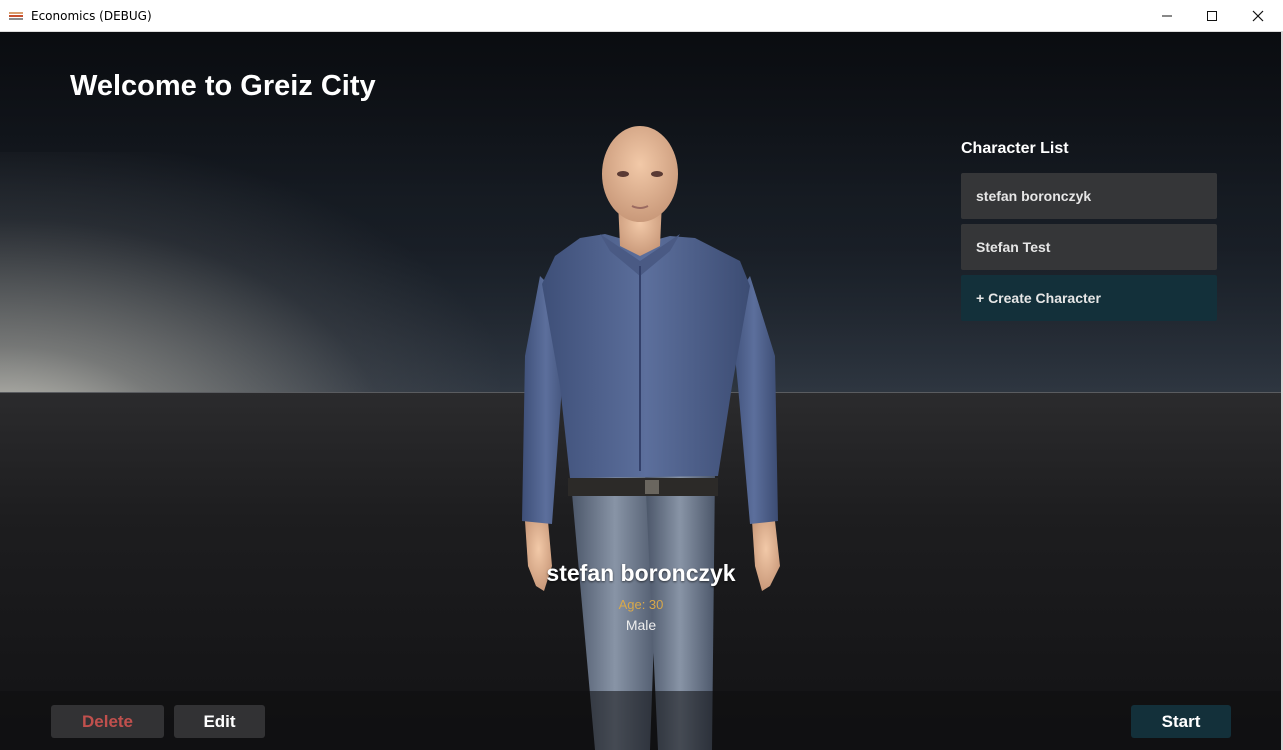  I want to click on character-list-item-label: Stefan Test, so click(1013, 247).